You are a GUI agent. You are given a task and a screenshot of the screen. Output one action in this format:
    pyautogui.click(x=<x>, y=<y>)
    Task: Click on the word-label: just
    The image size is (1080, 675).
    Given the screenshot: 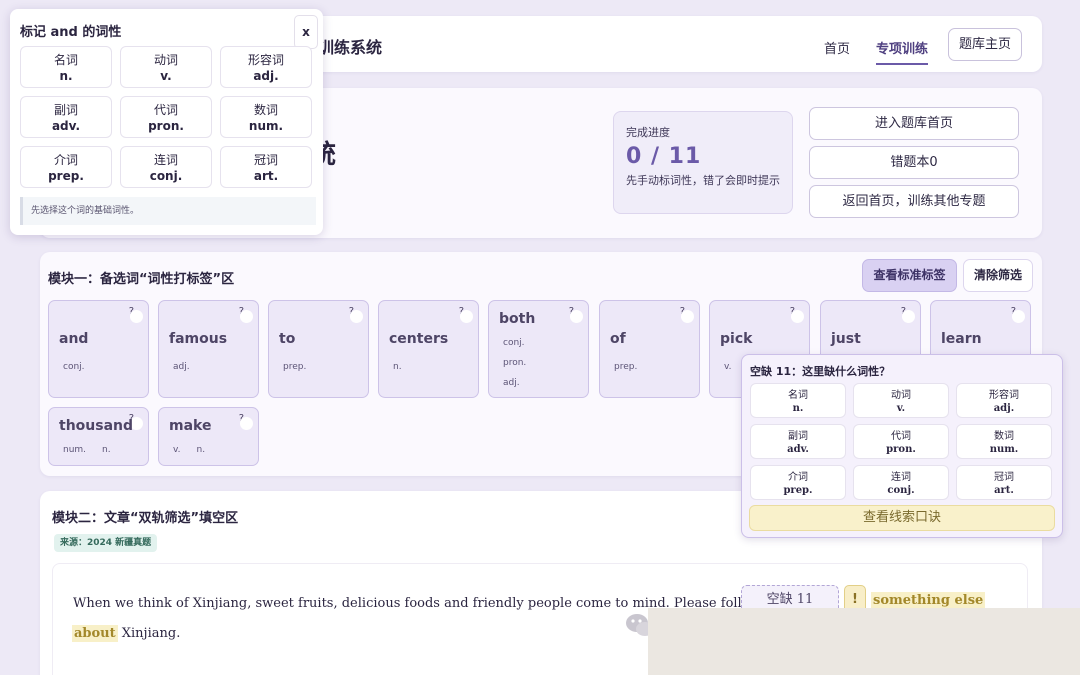 What is the action you would take?
    pyautogui.click(x=846, y=339)
    